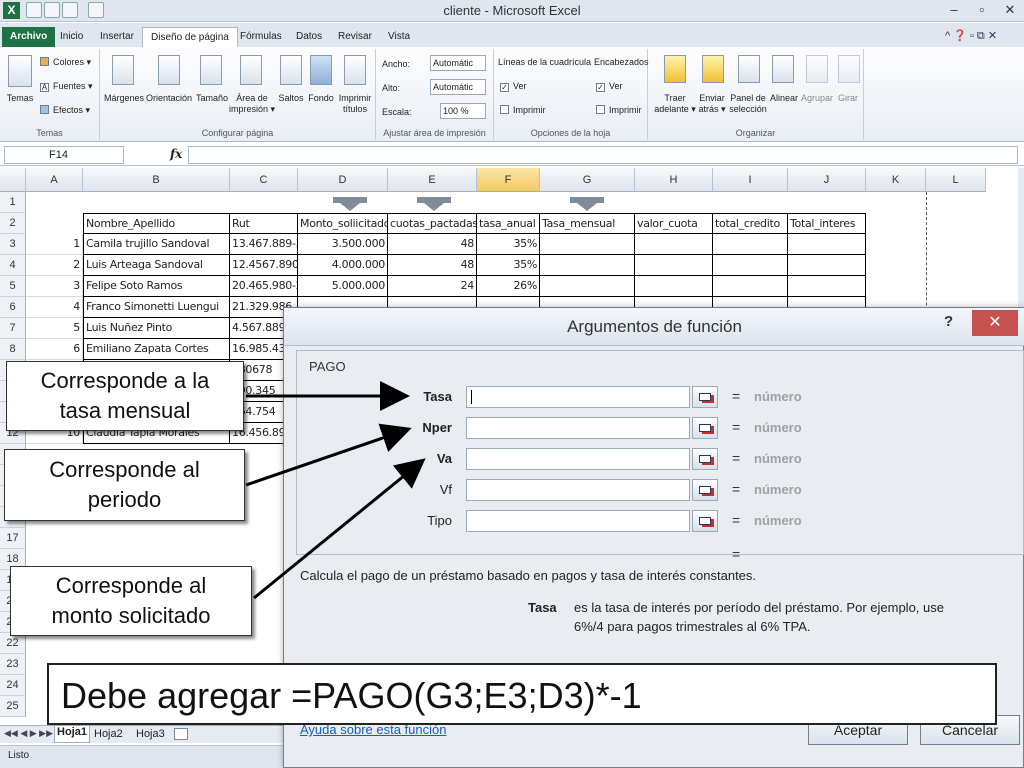 The height and width of the screenshot is (768, 1024). Describe the element at coordinates (328, 455) in the screenshot. I see `arrow-to-nper` at that location.